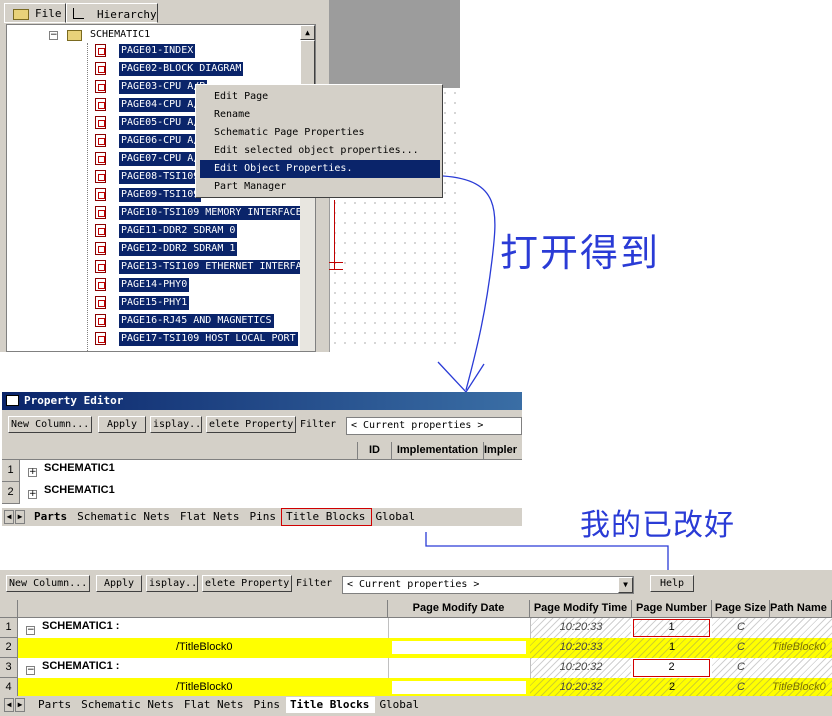  I want to click on row-name: SCHEMATIC1 :, so click(81, 666).